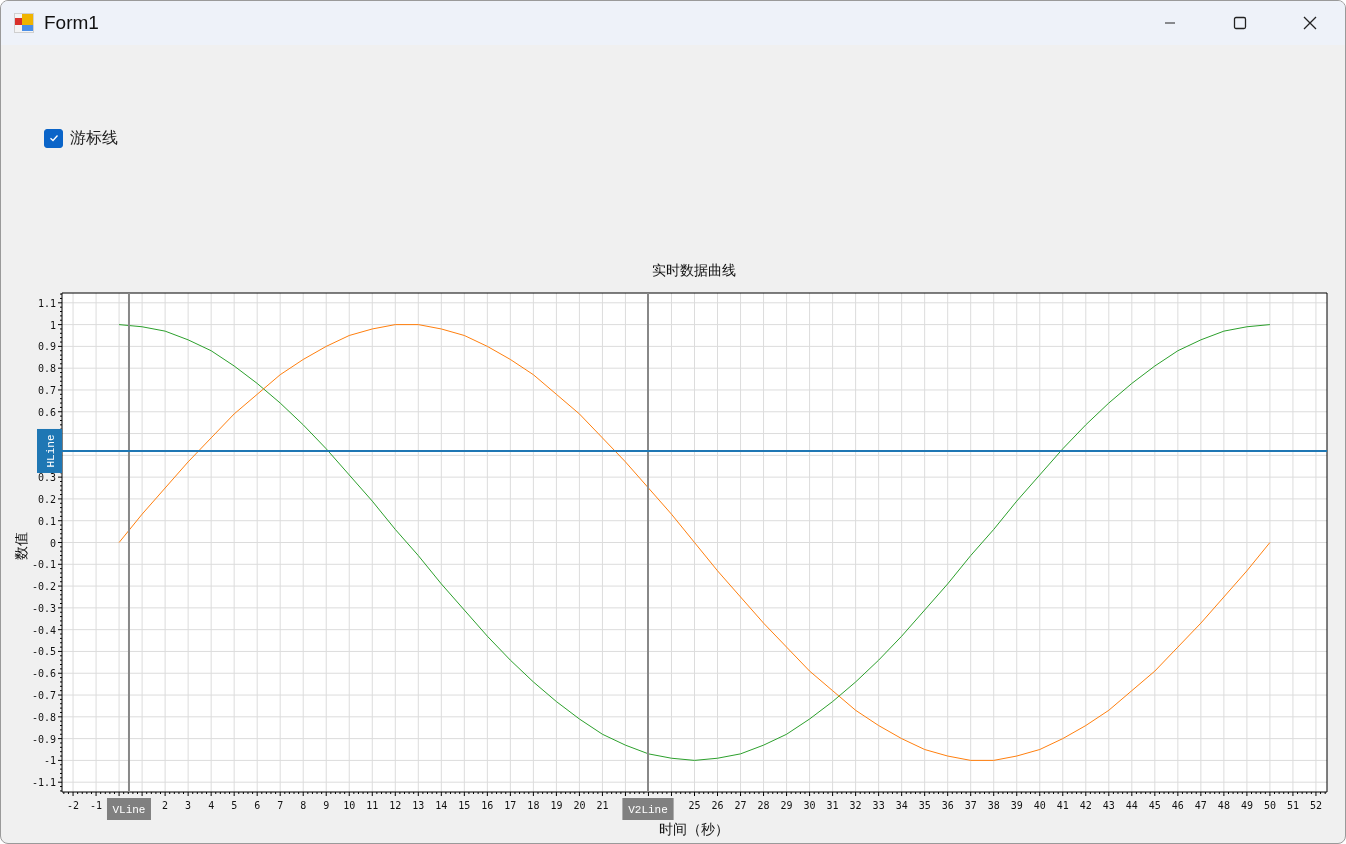 Image resolution: width=1346 pixels, height=844 pixels. What do you see at coordinates (24, 23) in the screenshot?
I see `app-icon` at bounding box center [24, 23].